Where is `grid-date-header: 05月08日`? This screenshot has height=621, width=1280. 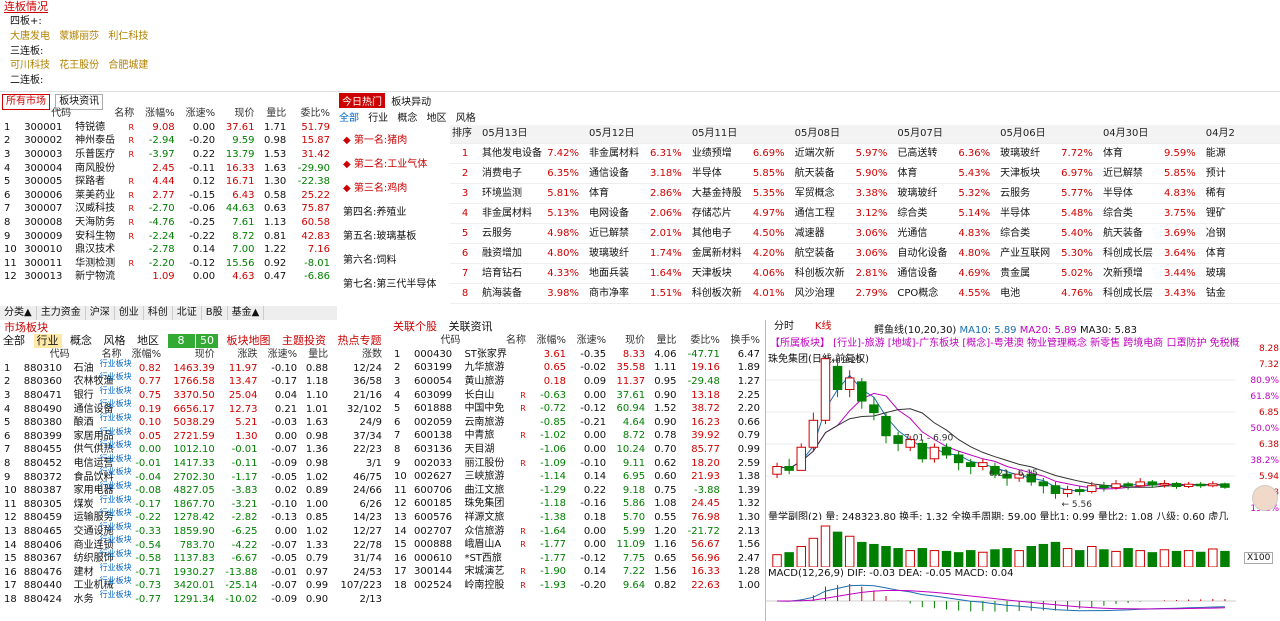 grid-date-header: 05月08日 is located at coordinates (844, 134).